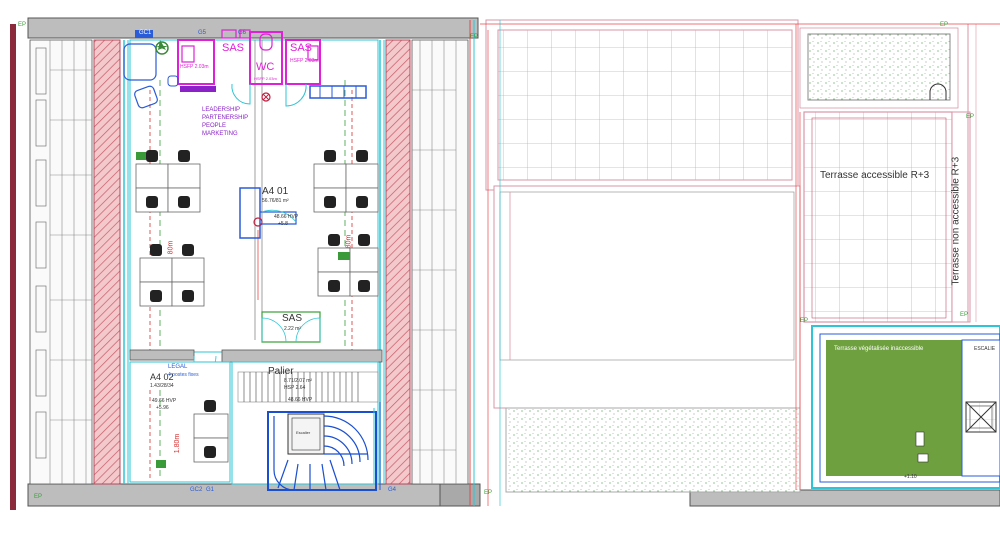  I want to click on room-sas-mid-label: SAS, so click(292, 318).